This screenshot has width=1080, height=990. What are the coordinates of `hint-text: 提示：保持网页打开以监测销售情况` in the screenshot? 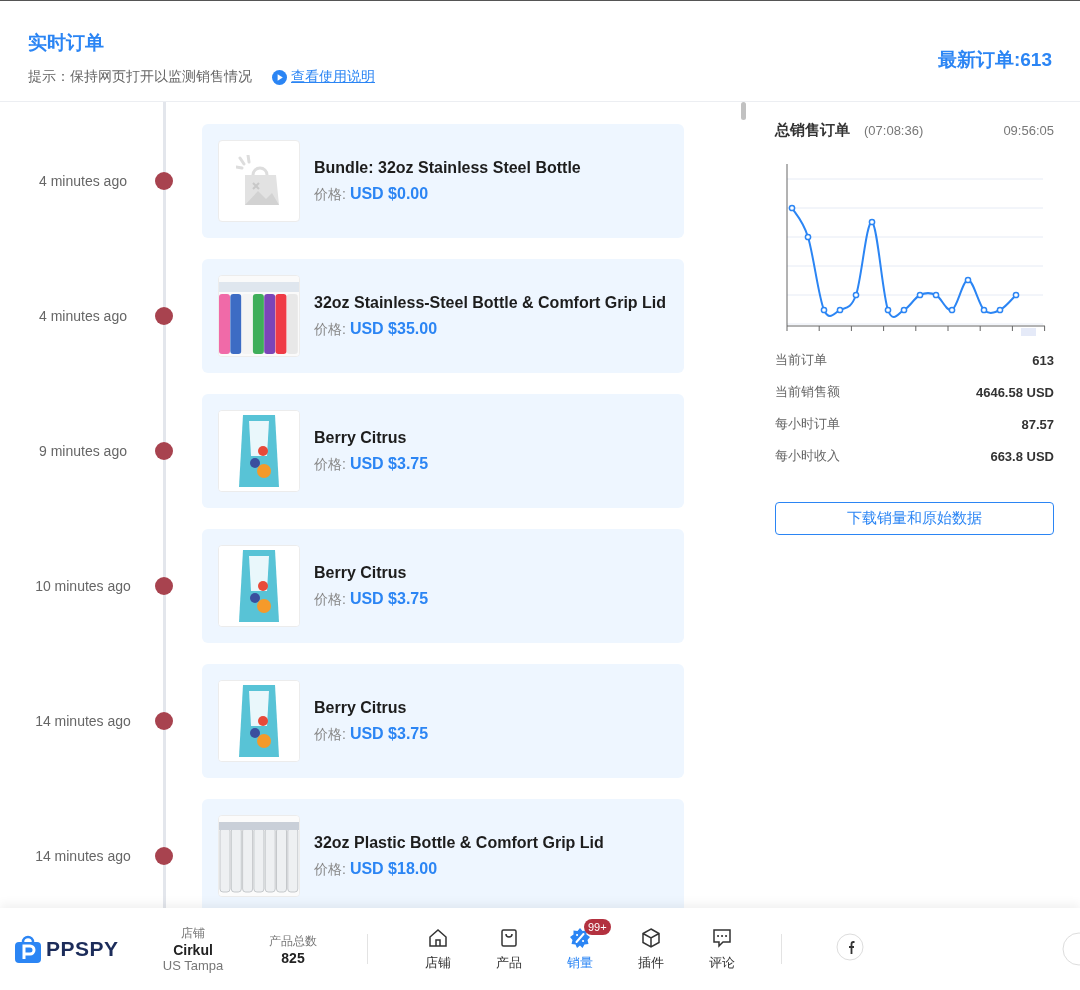 It's located at (140, 77).